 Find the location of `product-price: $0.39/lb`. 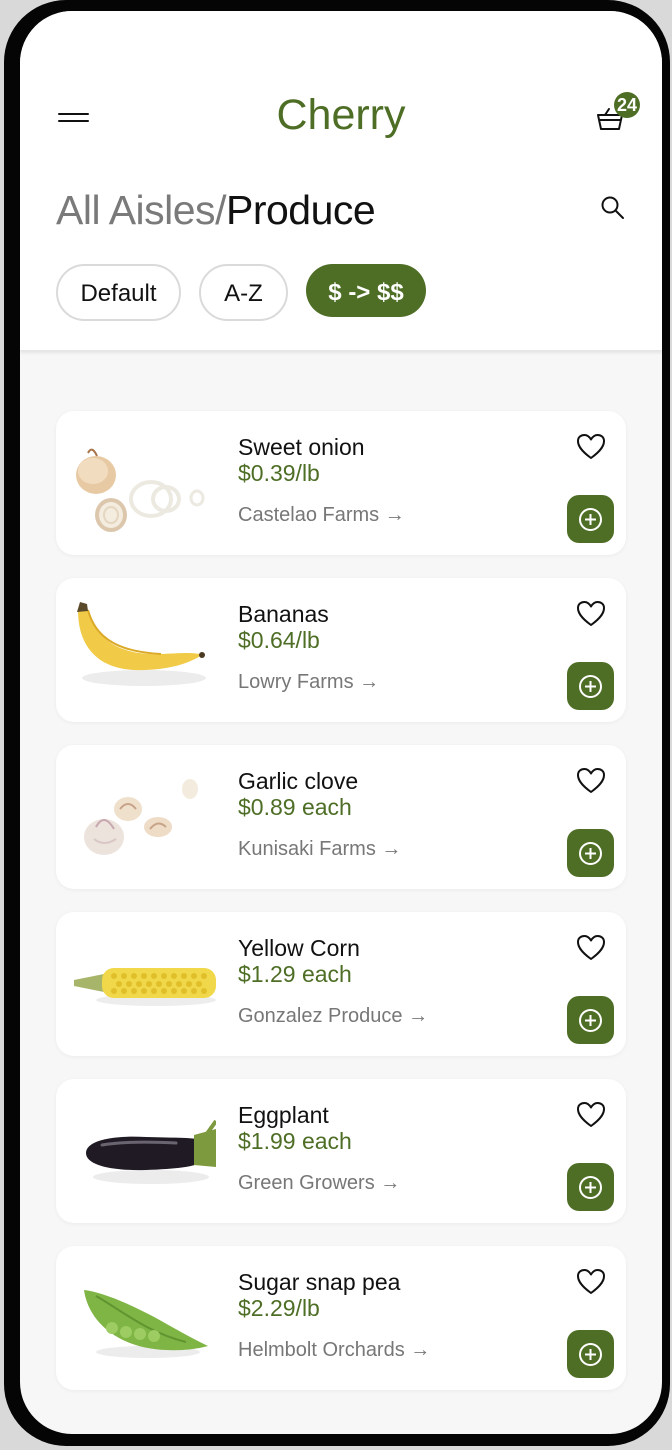

product-price: $0.39/lb is located at coordinates (279, 473).